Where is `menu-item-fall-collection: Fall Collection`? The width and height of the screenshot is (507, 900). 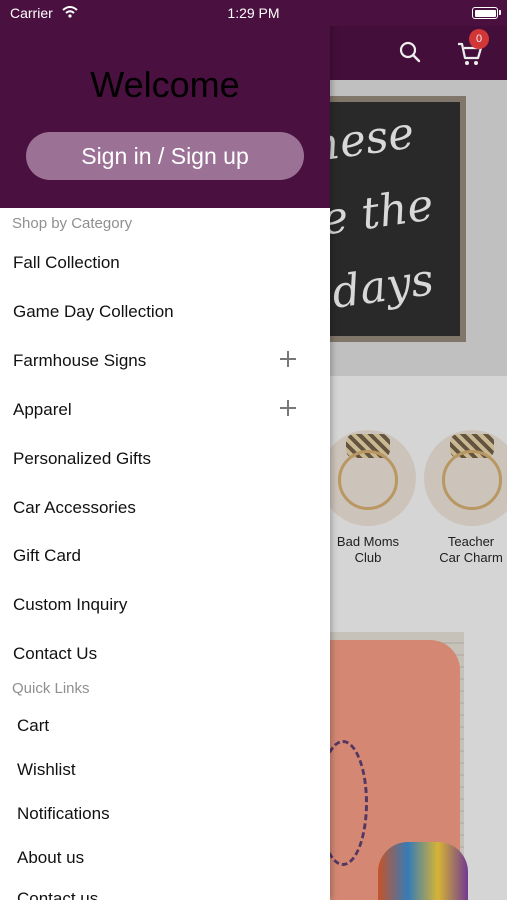
menu-item-fall-collection: Fall Collection is located at coordinates (163, 263).